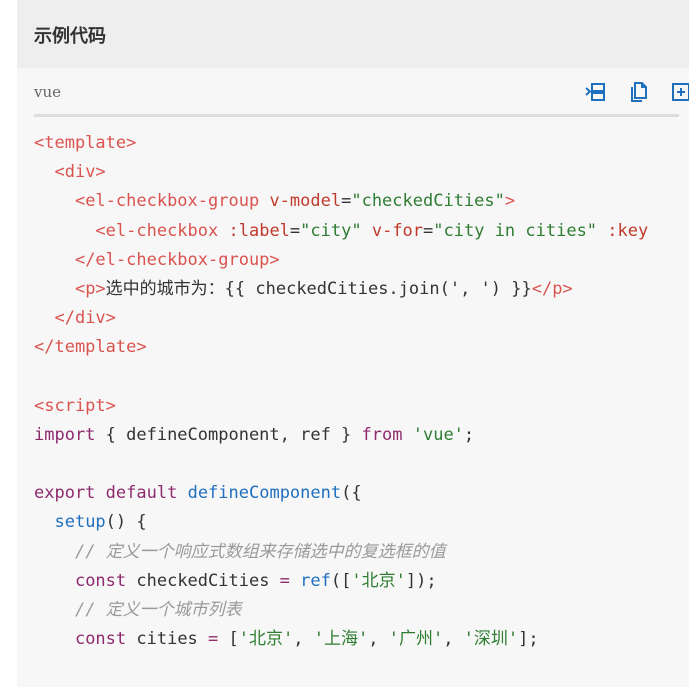 This screenshot has height=687, width=689. I want to click on code-token: <div>, so click(80, 172).